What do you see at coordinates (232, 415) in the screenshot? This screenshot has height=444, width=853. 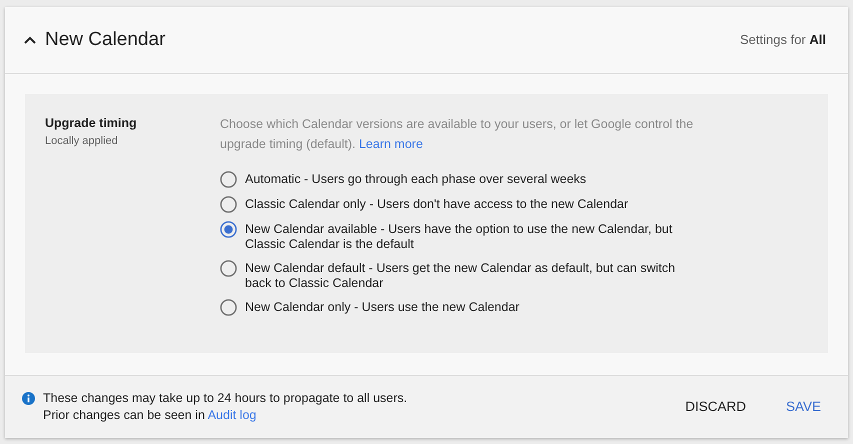 I see `audit-log-link: Audit log` at bounding box center [232, 415].